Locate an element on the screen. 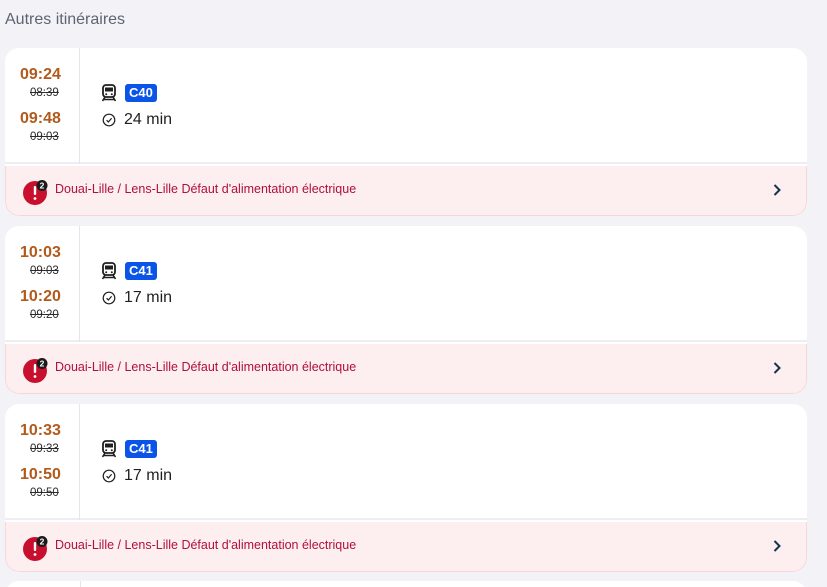 Image resolution: width=827 pixels, height=587 pixels. times-column: 09:24 08:39 09:48 09:03 is located at coordinates (42, 106).